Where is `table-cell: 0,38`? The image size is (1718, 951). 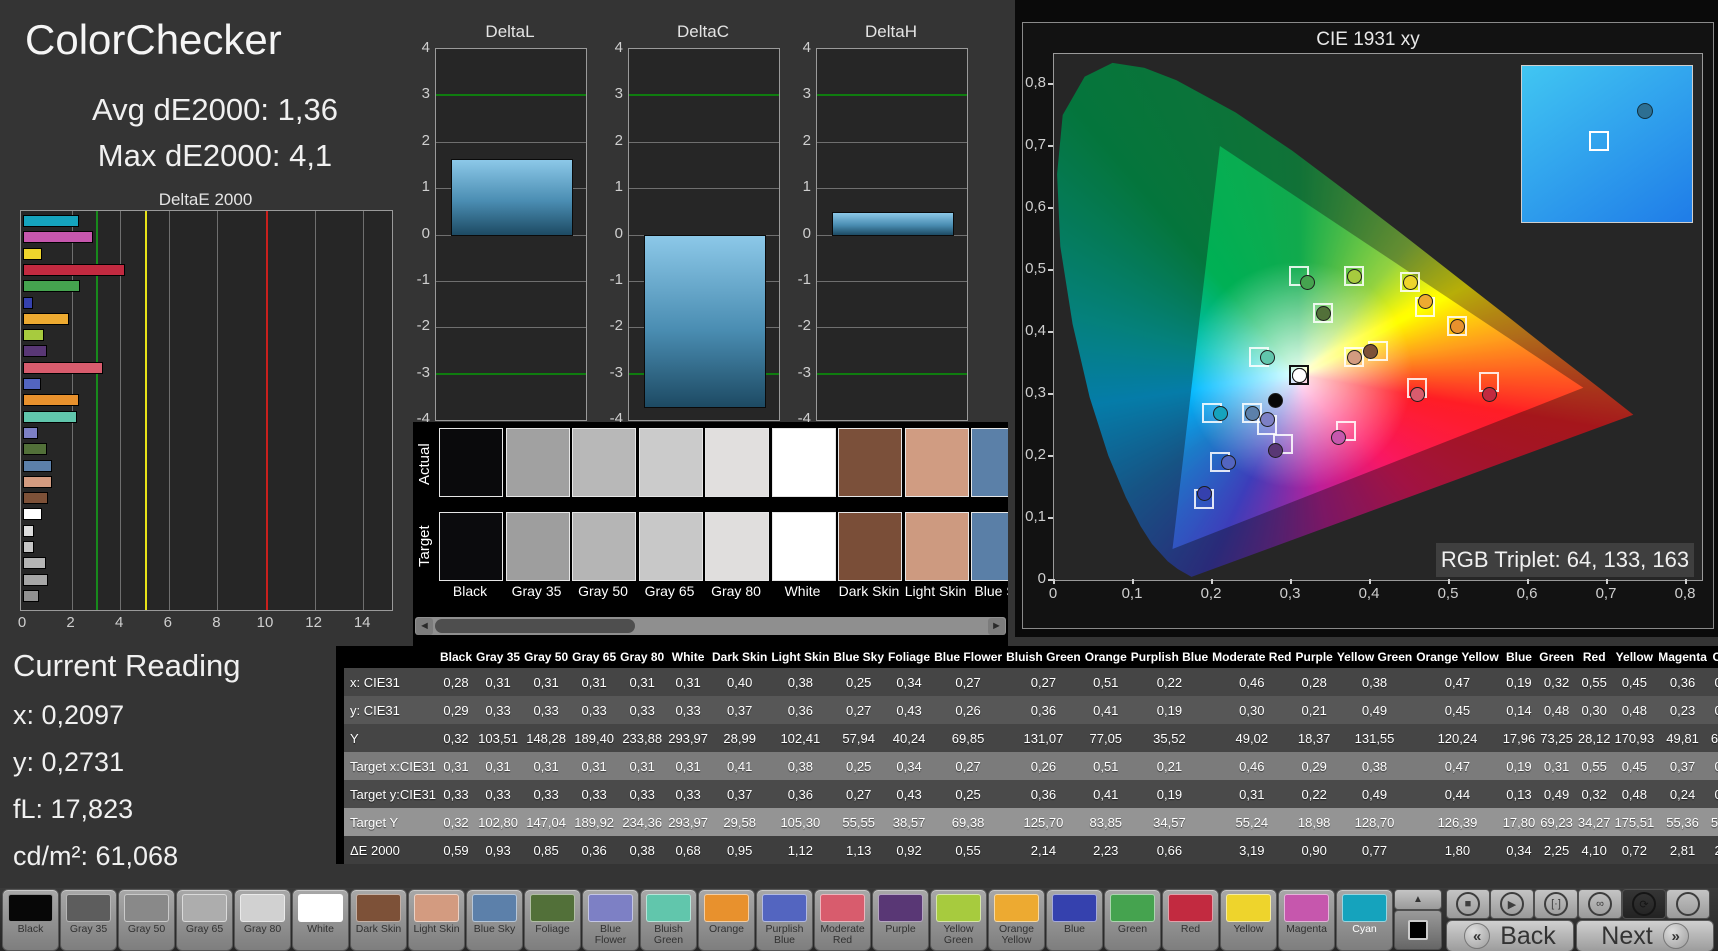
table-cell: 0,38 is located at coordinates (1374, 766).